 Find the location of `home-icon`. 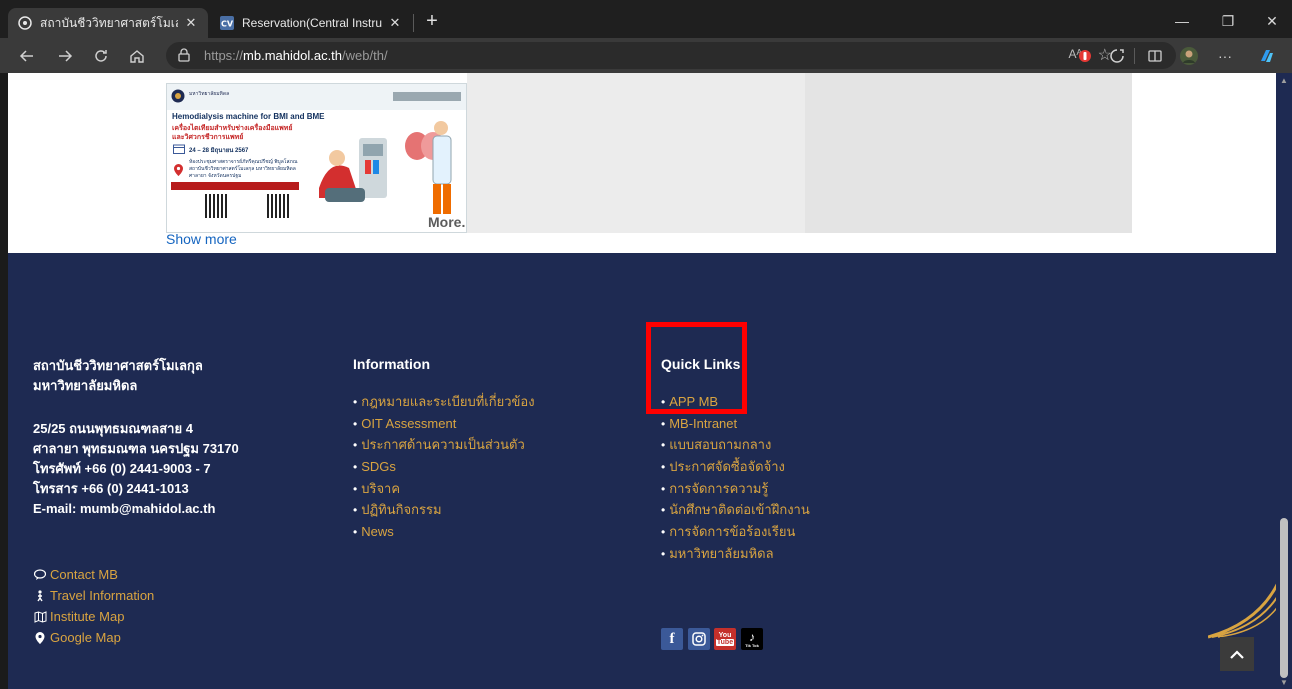

home-icon is located at coordinates (137, 56).